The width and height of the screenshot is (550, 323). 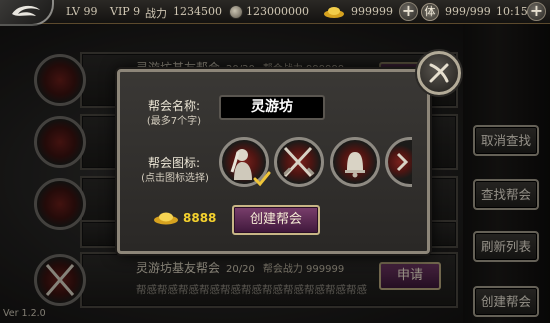 I want to click on stamina-icon: 体, so click(x=430, y=12).